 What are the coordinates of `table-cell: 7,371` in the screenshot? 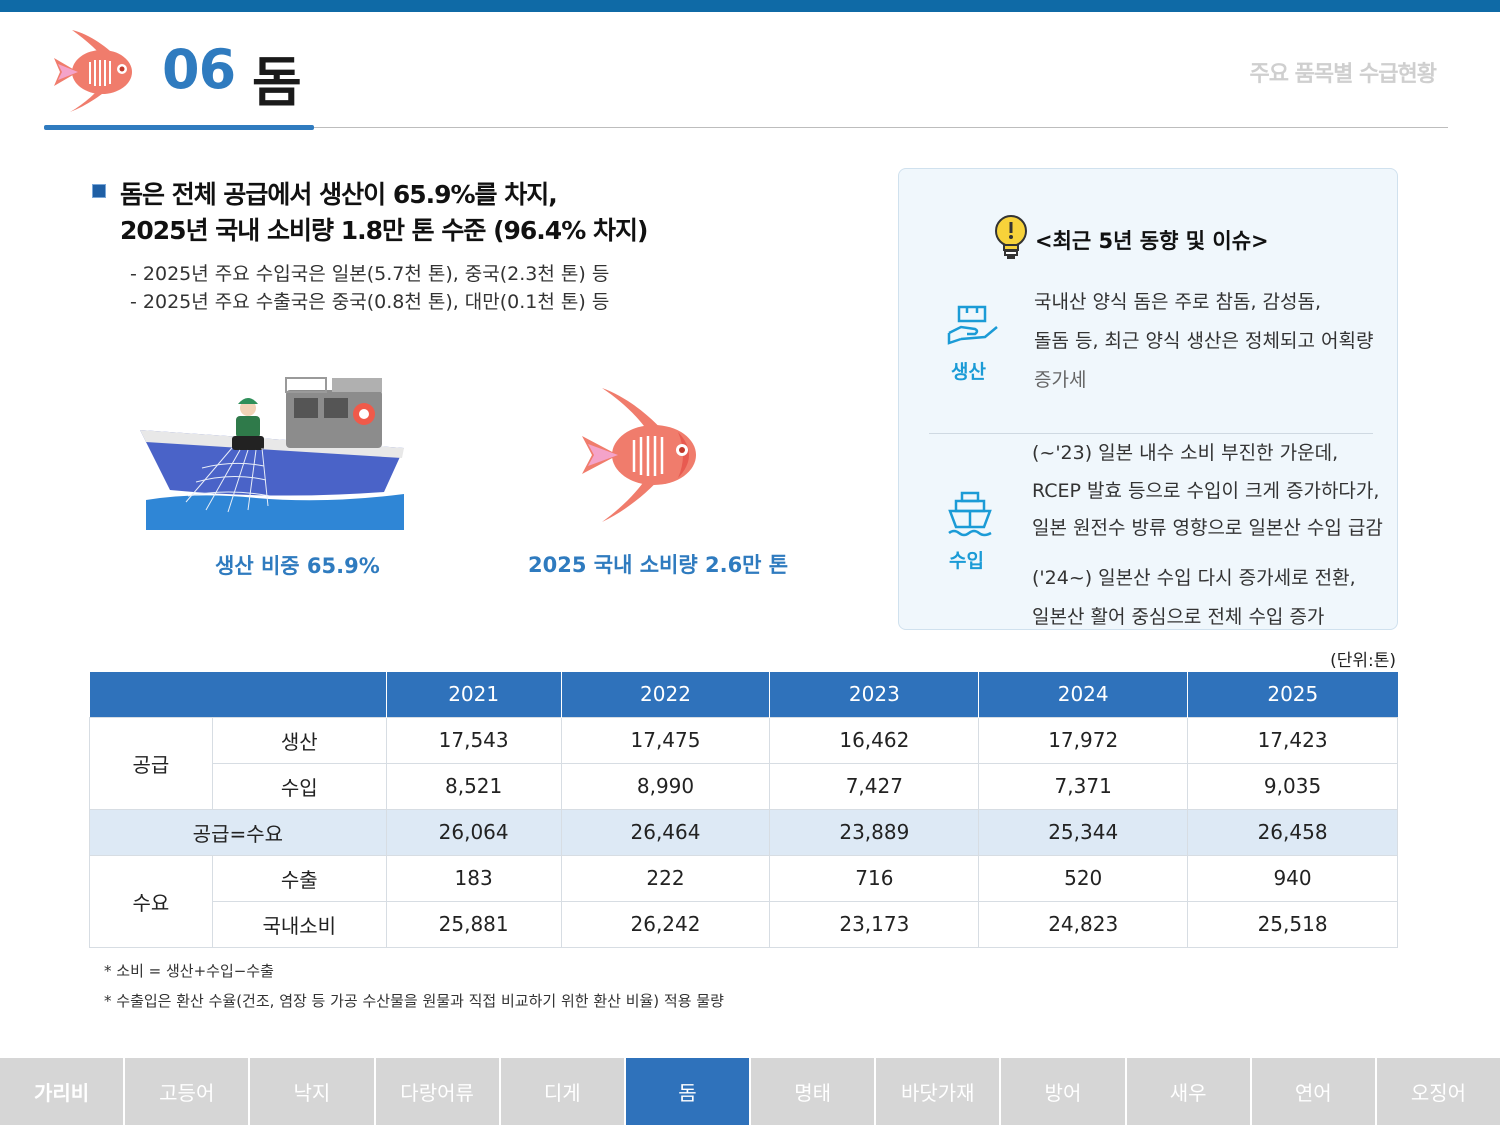 It's located at (1083, 786).